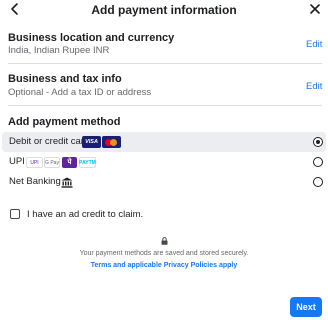 The image size is (328, 320). I want to click on phonepe-icon: पे, so click(69, 162).